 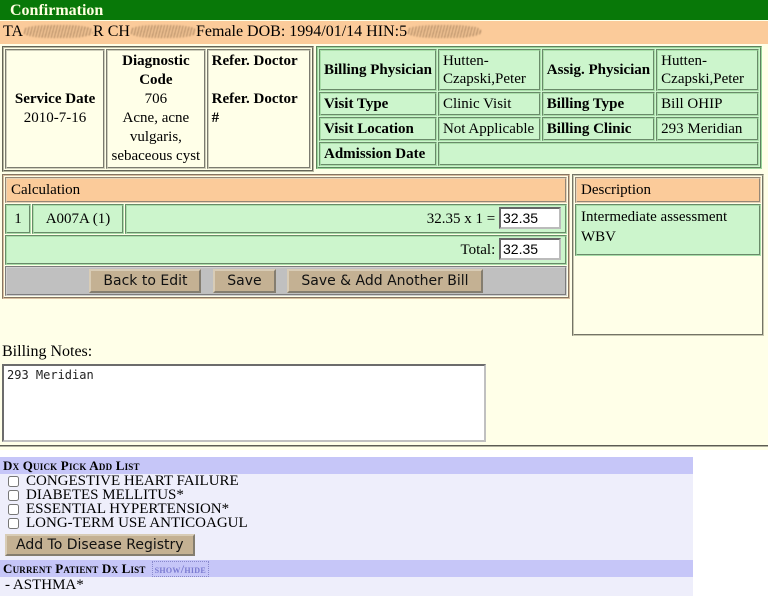 I want to click on visit-location-label: Visit Location, so click(x=378, y=129).